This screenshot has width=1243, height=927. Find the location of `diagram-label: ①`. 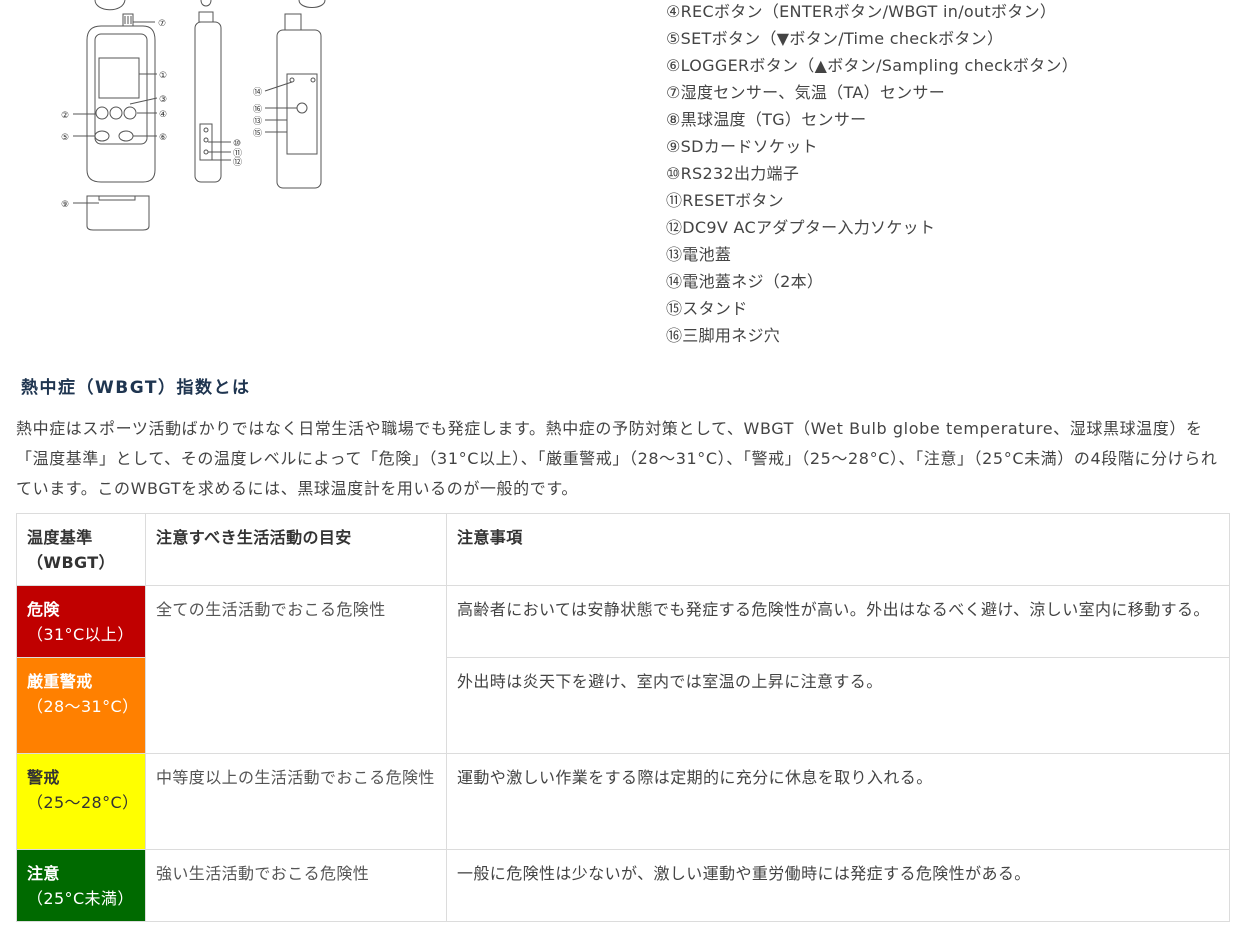

diagram-label: ① is located at coordinates (163, 76).